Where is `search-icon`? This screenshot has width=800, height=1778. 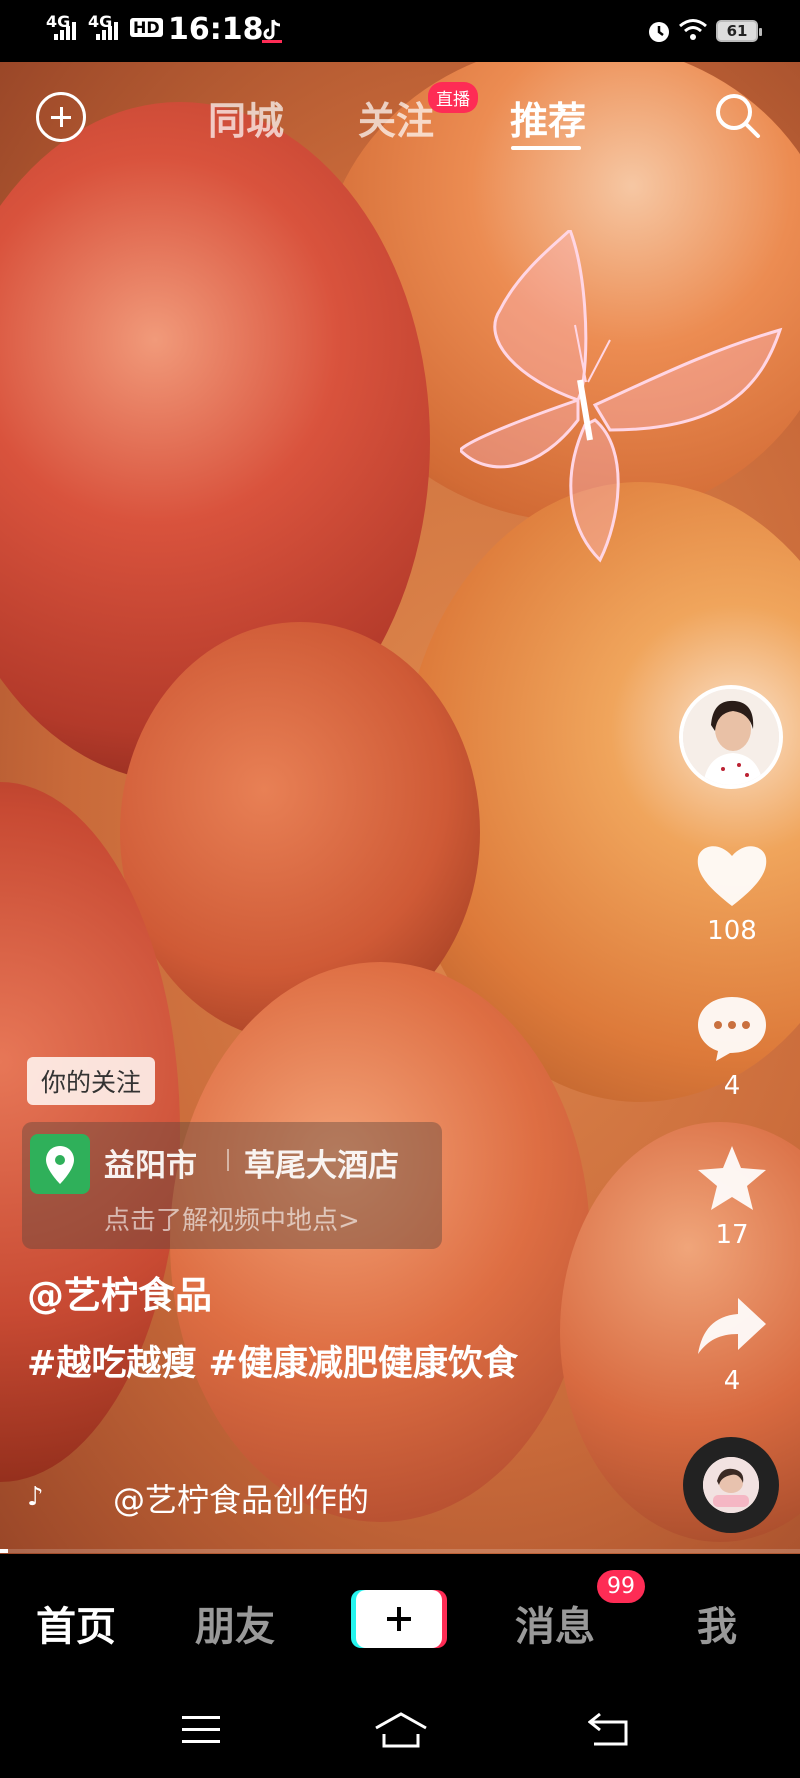 search-icon is located at coordinates (738, 116).